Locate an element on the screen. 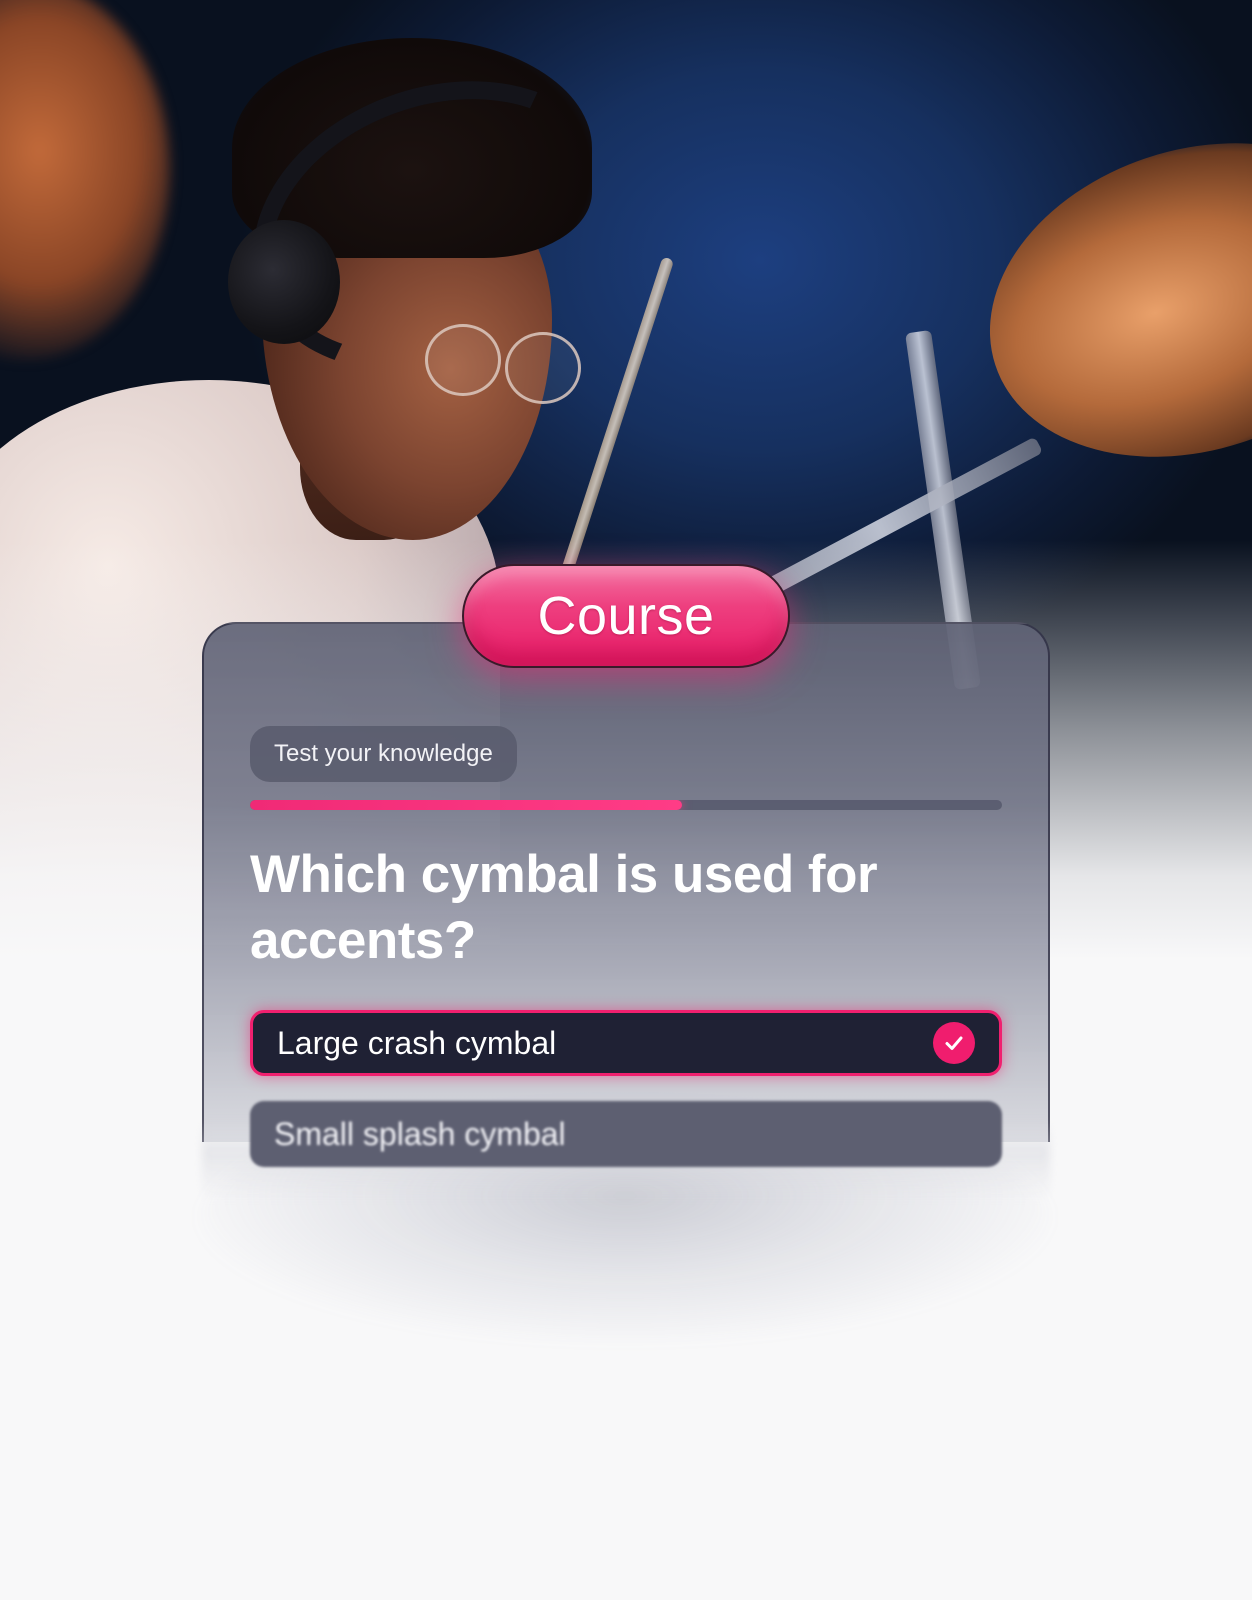 The height and width of the screenshot is (1600, 1252). answer-option-selected: Large crash cymbal is located at coordinates (626, 1043).